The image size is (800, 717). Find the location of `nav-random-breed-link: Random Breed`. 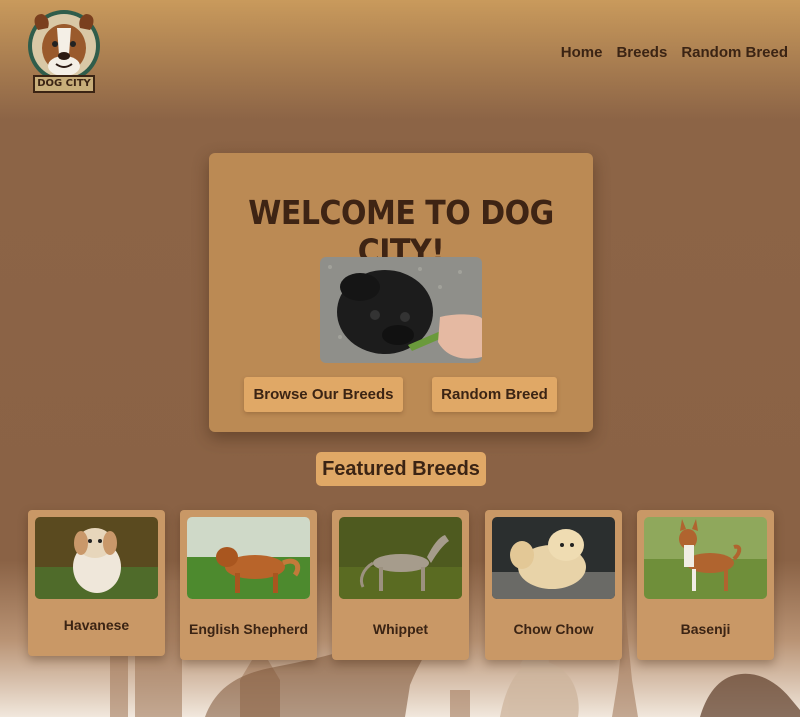

nav-random-breed-link: Random Breed is located at coordinates (734, 52).